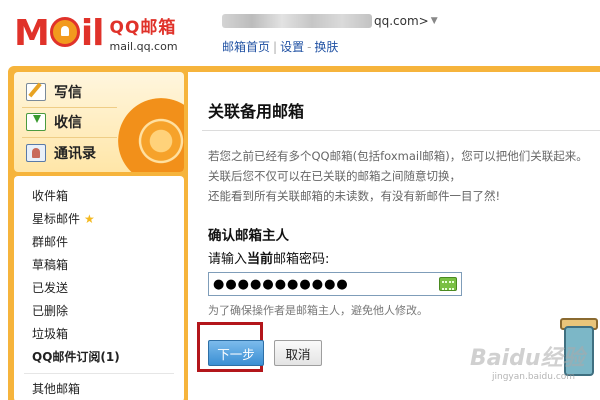  Describe the element at coordinates (50, 311) in the screenshot. I see `folder-deleted: 已删除` at that location.